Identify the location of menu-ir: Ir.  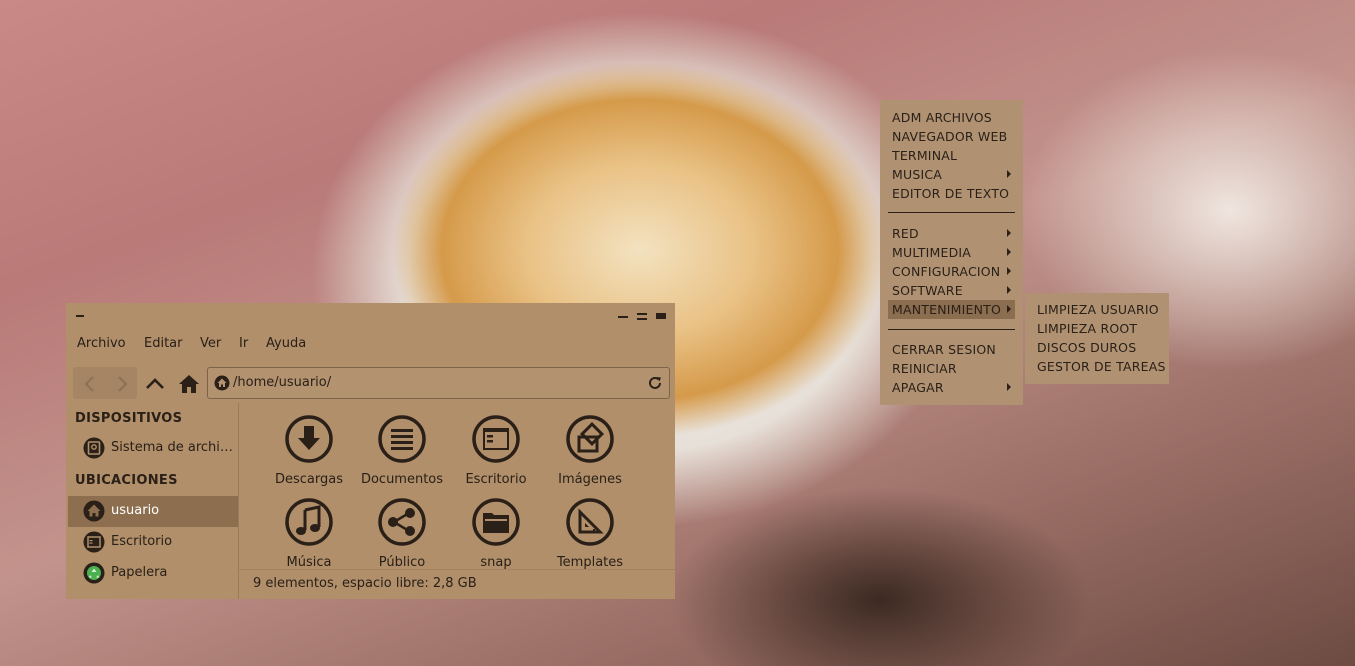
(243, 343).